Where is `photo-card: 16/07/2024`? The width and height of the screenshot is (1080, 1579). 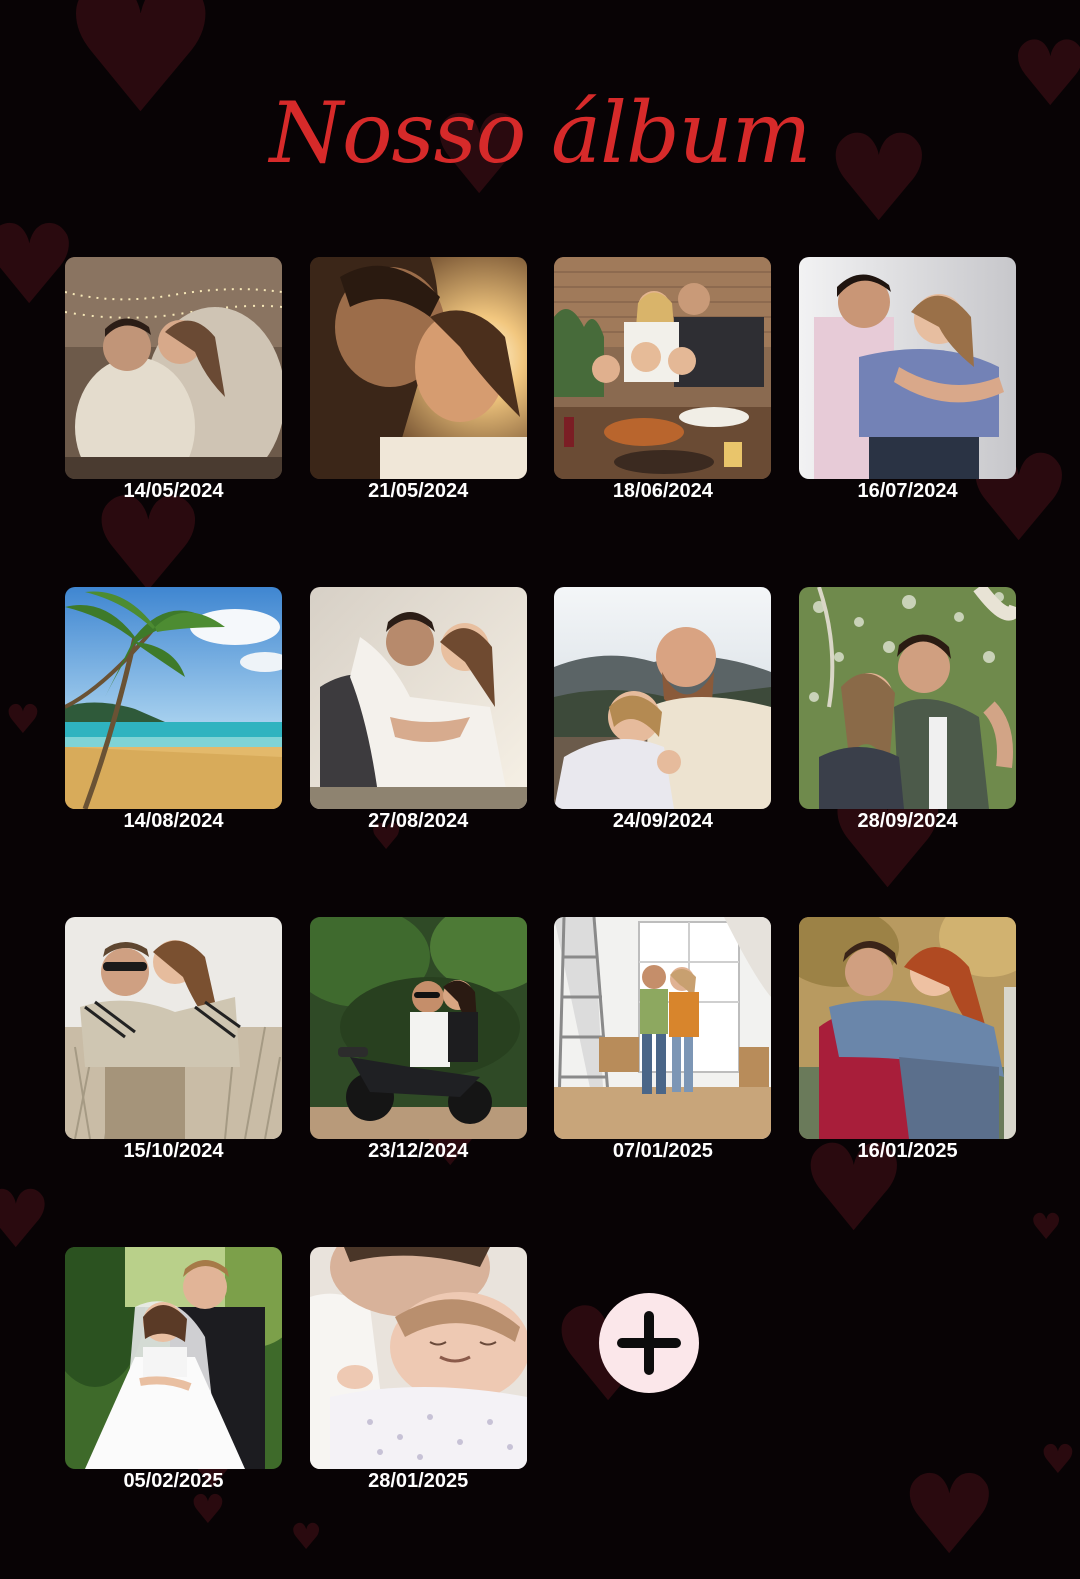 photo-card: 16/07/2024 is located at coordinates (908, 380).